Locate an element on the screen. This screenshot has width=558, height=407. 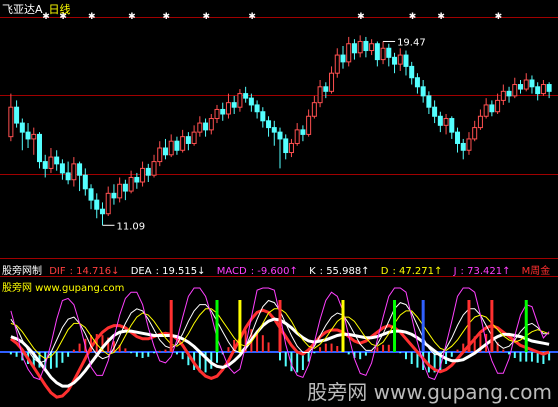
watermark-text: 股旁网 www.gupang.com is located at coordinates (429, 392).